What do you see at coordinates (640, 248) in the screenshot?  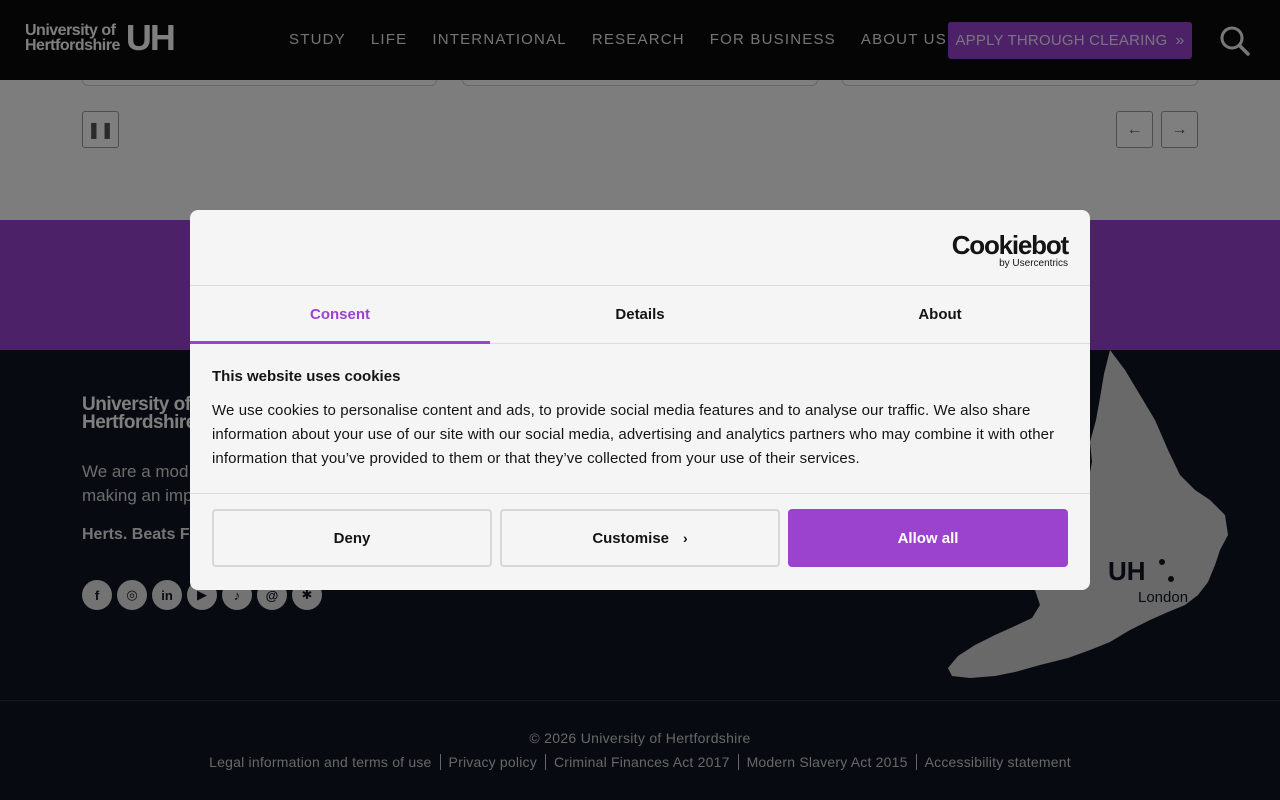 I see `dialog-header: Cookiebot by Usercentrics` at bounding box center [640, 248].